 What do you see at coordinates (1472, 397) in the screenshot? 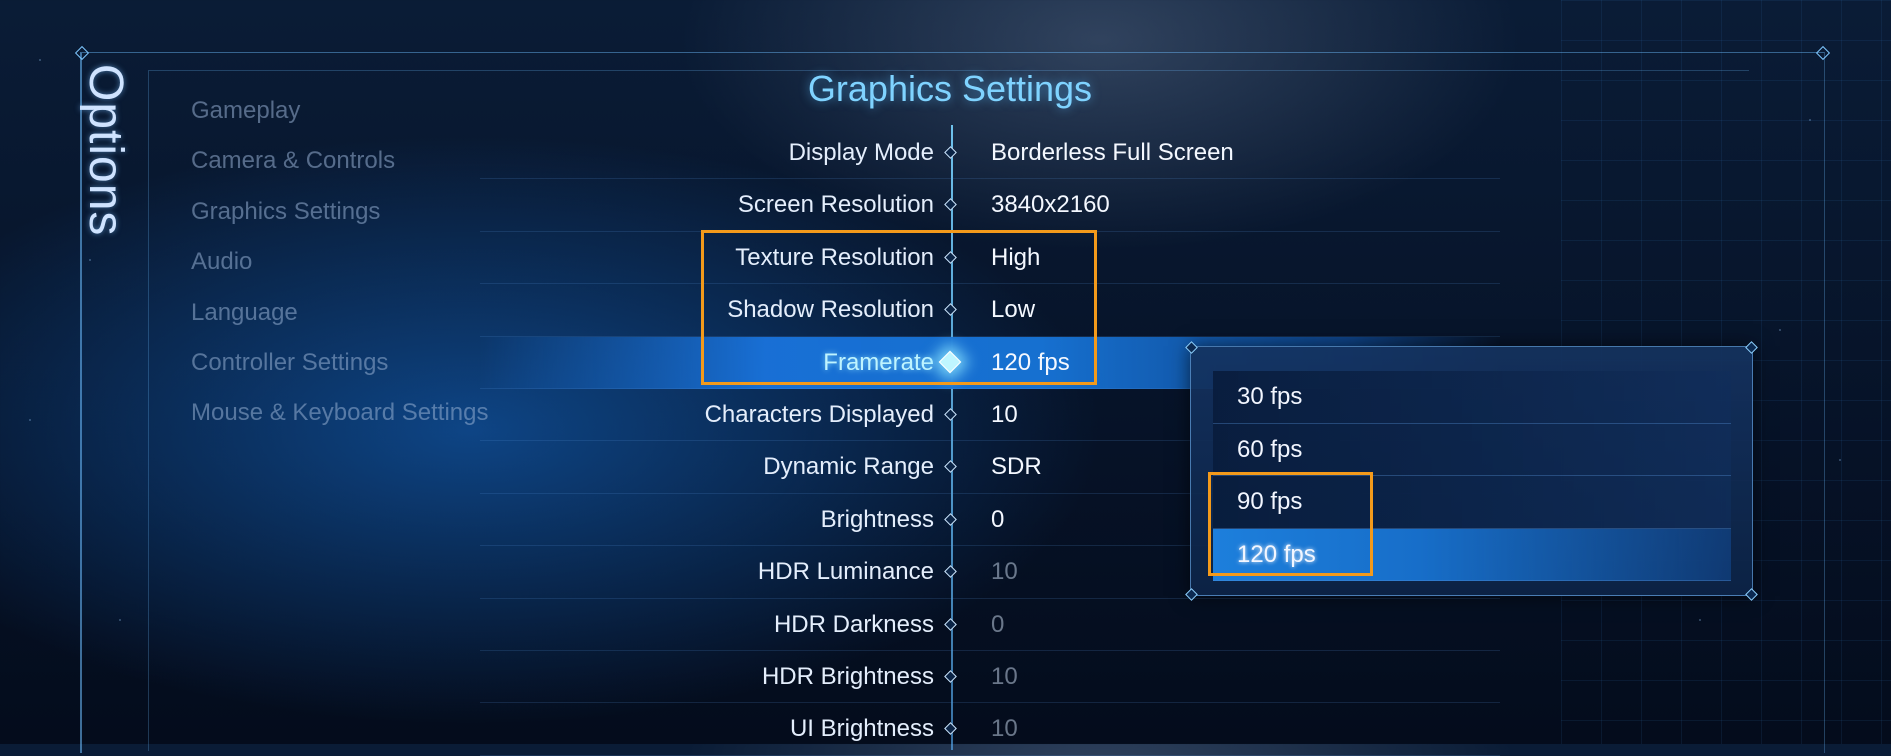
I see `framerate-option-30: 30 fps` at bounding box center [1472, 397].